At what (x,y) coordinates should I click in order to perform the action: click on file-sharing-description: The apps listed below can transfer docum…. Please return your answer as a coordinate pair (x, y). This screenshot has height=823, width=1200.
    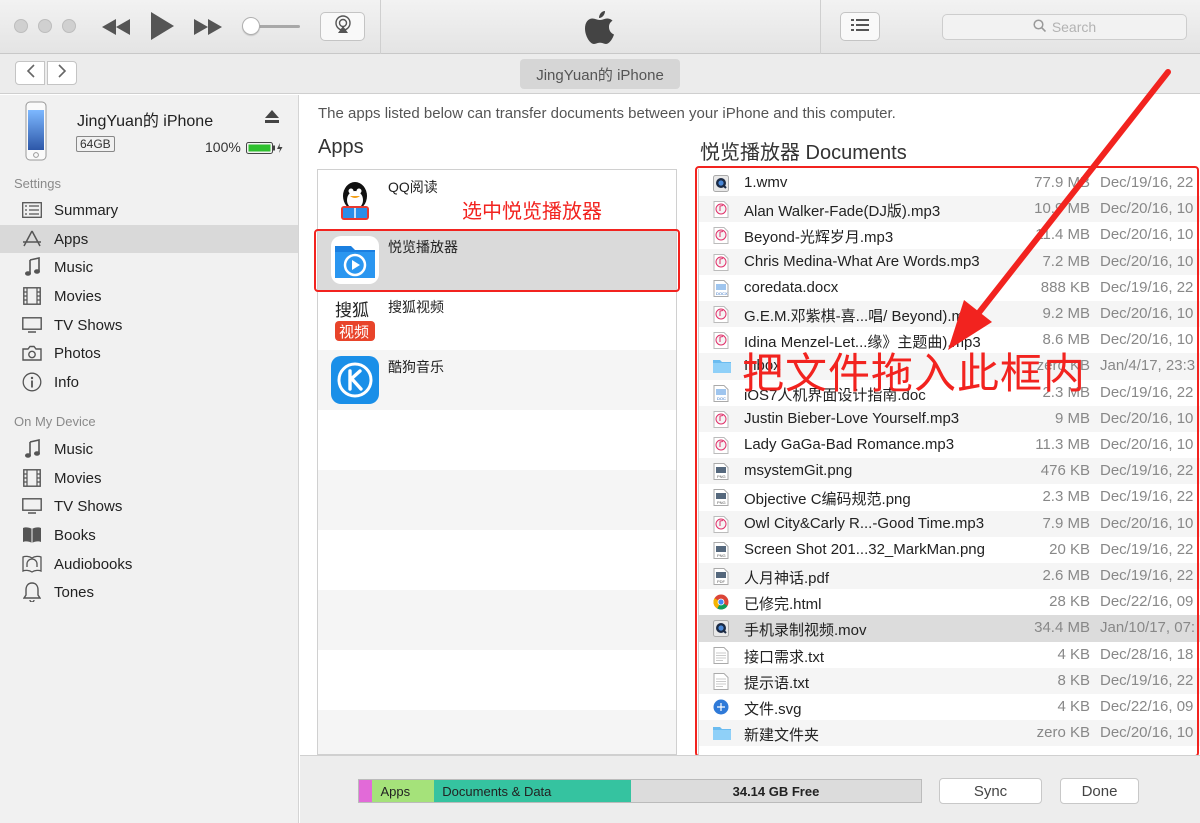
    Looking at the image, I should click on (607, 113).